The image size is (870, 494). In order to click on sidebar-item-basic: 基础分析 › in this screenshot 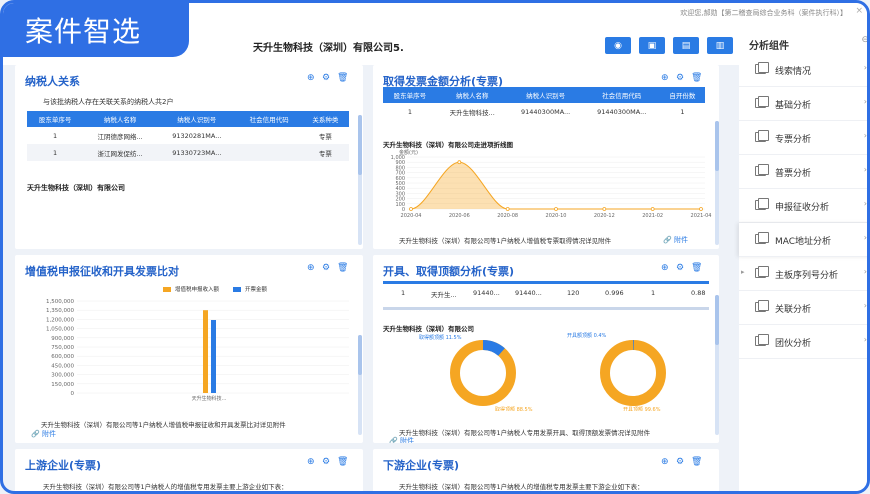, I will do `click(803, 104)`.